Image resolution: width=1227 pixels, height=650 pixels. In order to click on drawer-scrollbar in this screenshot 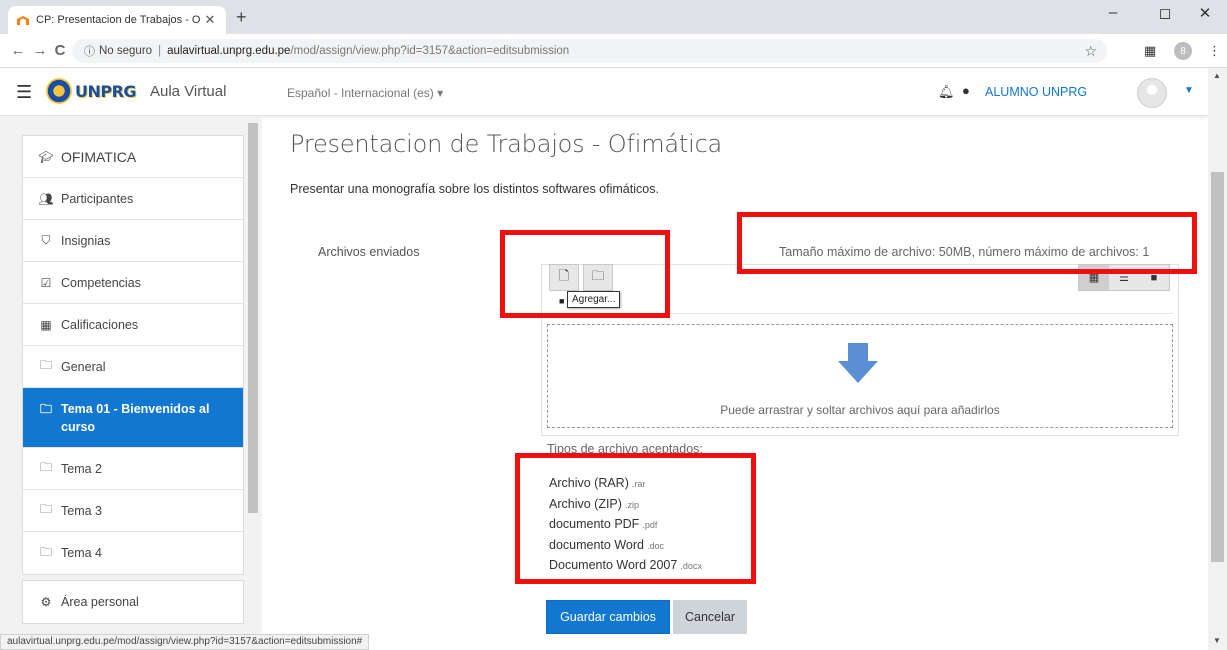, I will do `click(253, 383)`.